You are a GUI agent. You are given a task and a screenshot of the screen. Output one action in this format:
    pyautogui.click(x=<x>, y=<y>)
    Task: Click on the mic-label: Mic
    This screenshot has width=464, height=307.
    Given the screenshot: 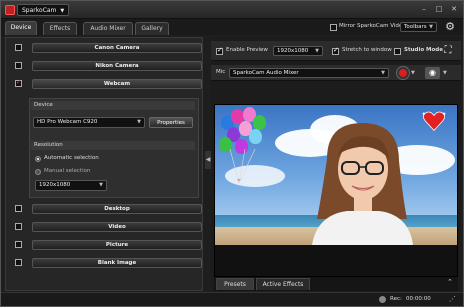 What is the action you would take?
    pyautogui.click(x=221, y=72)
    